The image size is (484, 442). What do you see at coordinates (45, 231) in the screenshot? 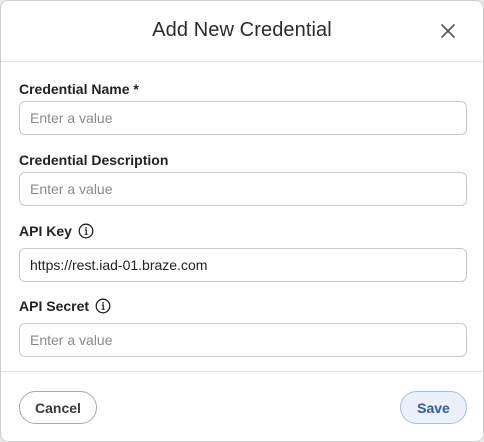
I see `api-key-label-text: API Key` at bounding box center [45, 231].